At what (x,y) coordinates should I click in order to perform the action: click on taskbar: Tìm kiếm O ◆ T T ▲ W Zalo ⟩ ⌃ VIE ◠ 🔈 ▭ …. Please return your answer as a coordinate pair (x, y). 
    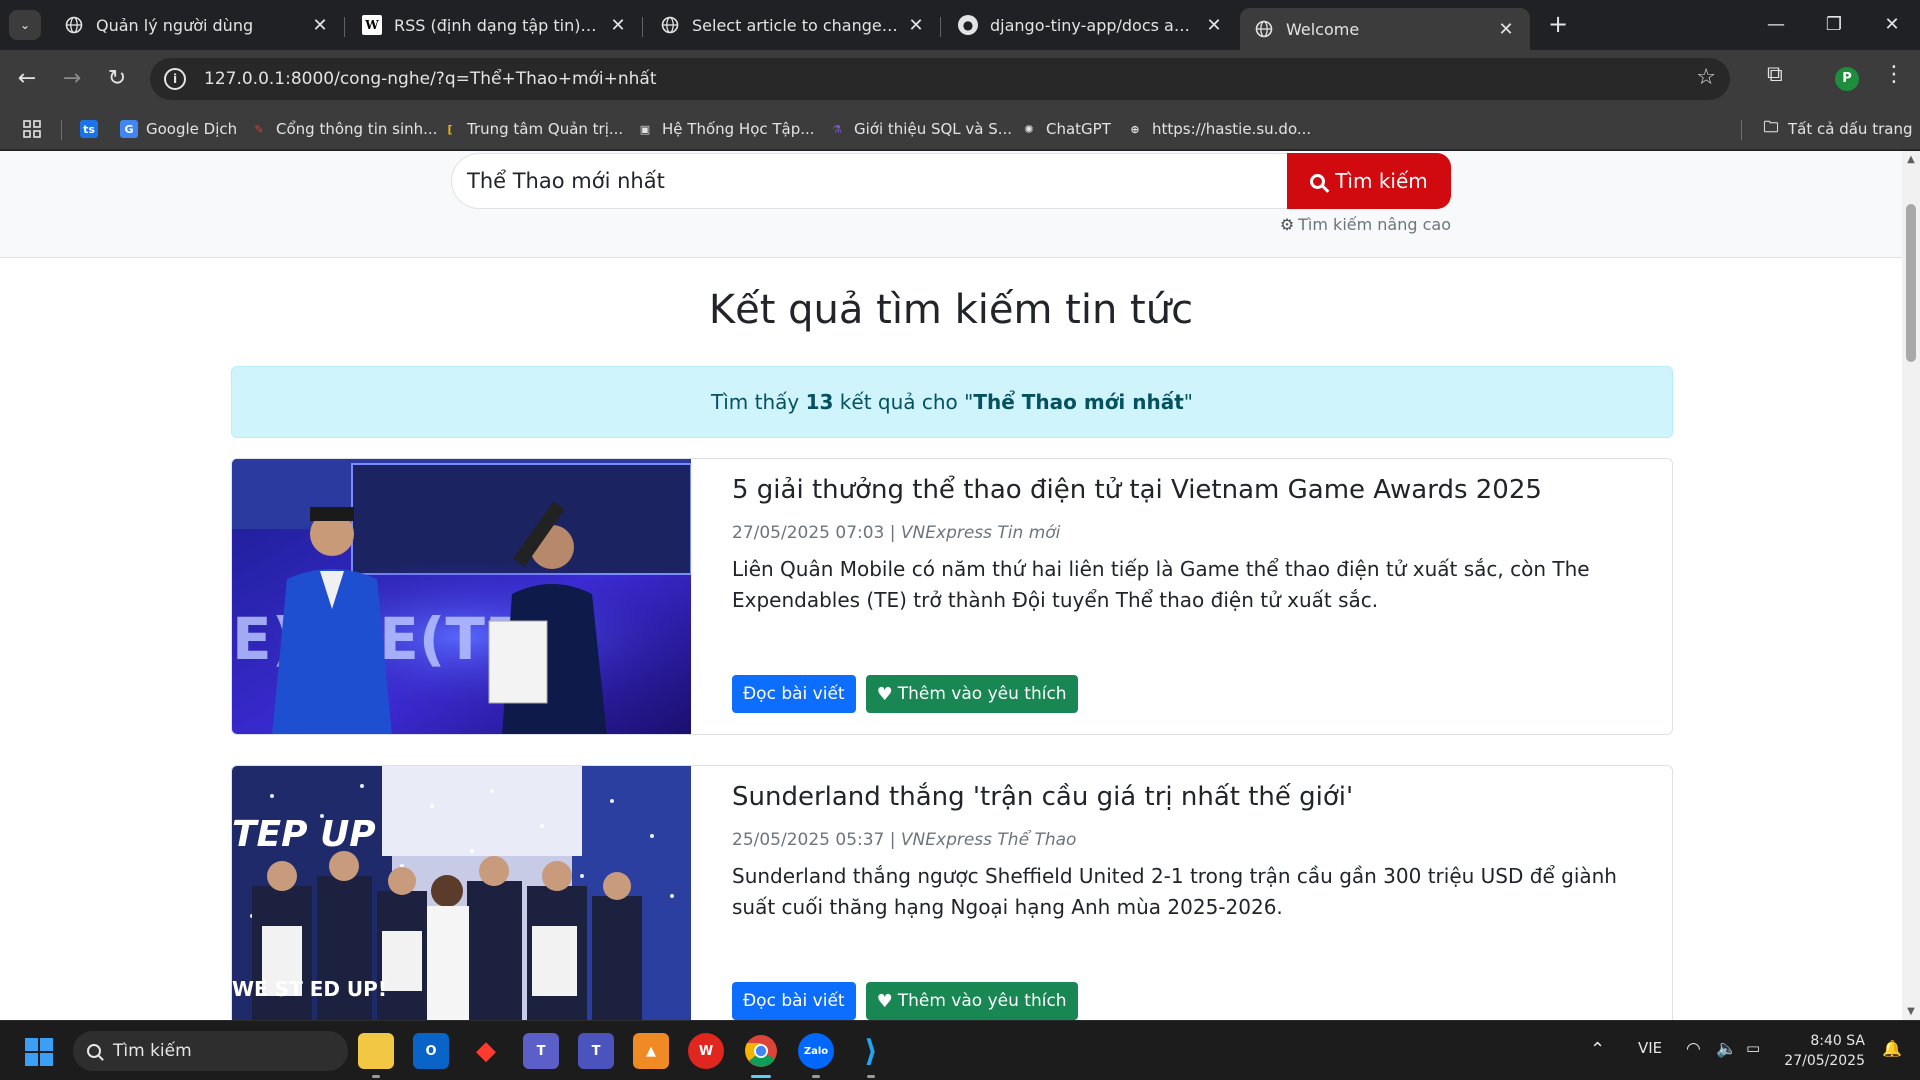
    Looking at the image, I should click on (960, 1050).